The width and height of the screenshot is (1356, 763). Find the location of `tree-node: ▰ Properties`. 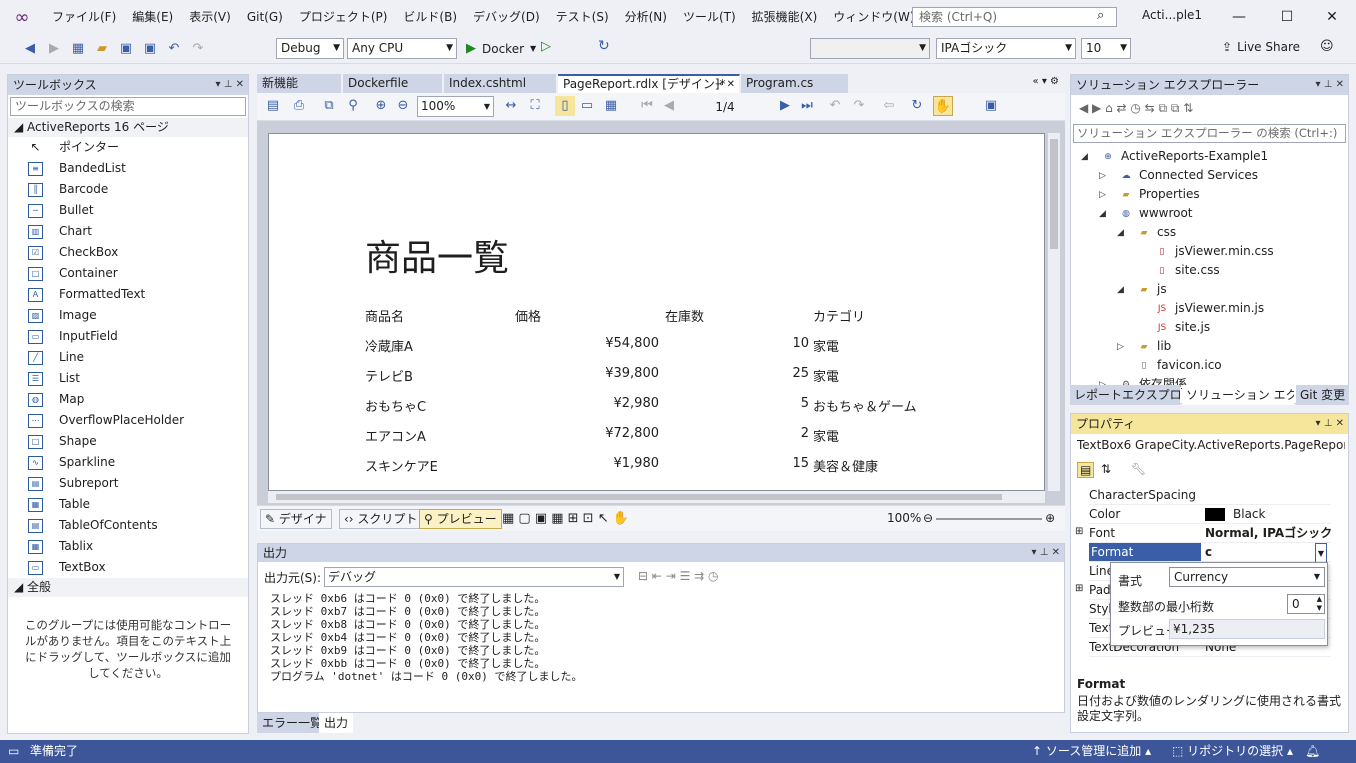

tree-node: ▰ Properties is located at coordinates (1159, 194).